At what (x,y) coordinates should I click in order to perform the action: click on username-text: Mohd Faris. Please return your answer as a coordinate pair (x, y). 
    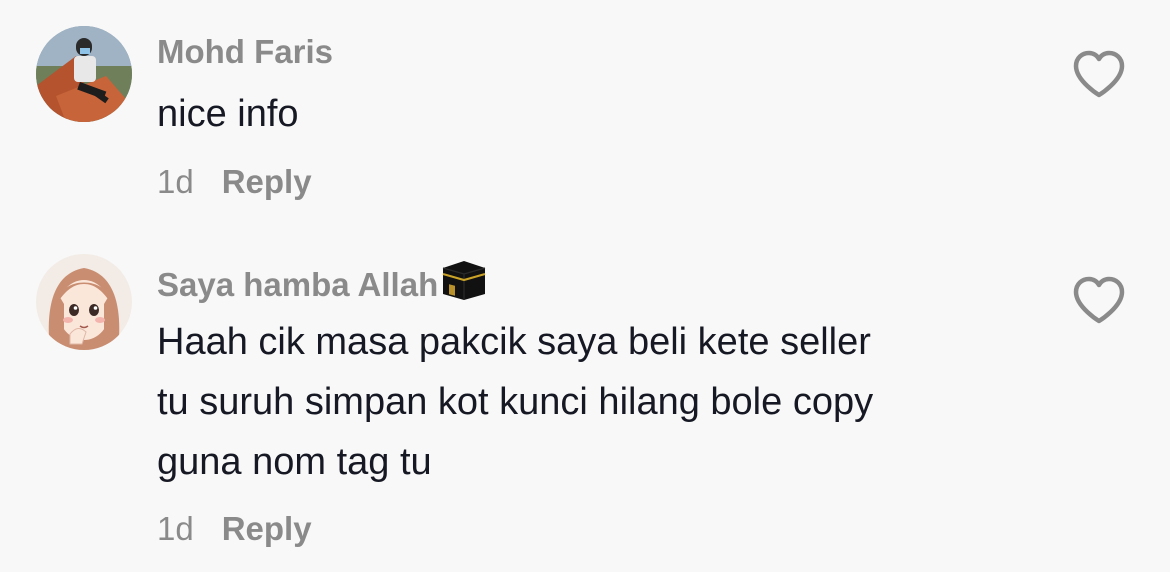
    Looking at the image, I should click on (245, 52).